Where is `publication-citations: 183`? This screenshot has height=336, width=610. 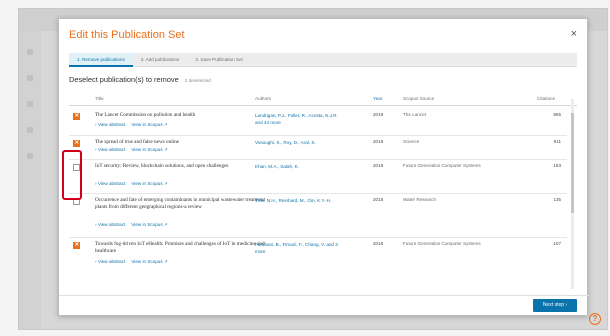 publication-citations: 183 is located at coordinates (557, 165).